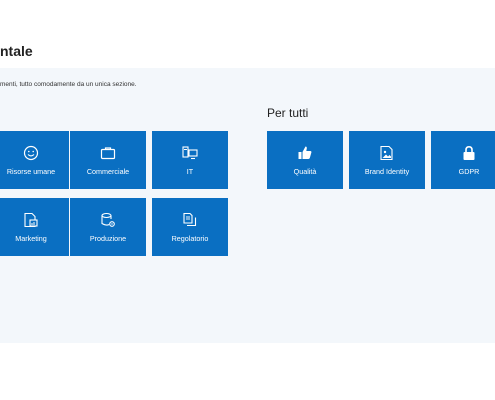  I want to click on tile-regolatorio: Regolatorio, so click(190, 227).